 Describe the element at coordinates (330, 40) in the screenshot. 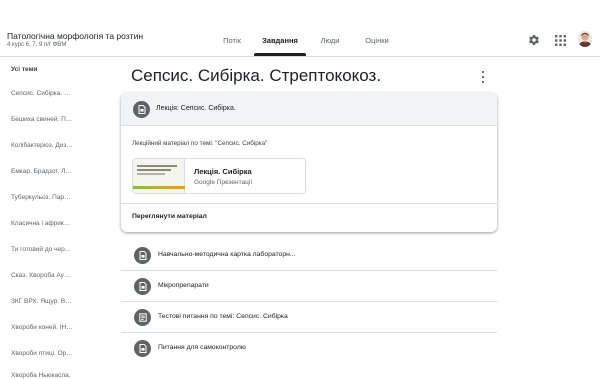

I see `tab-people: Люди` at that location.